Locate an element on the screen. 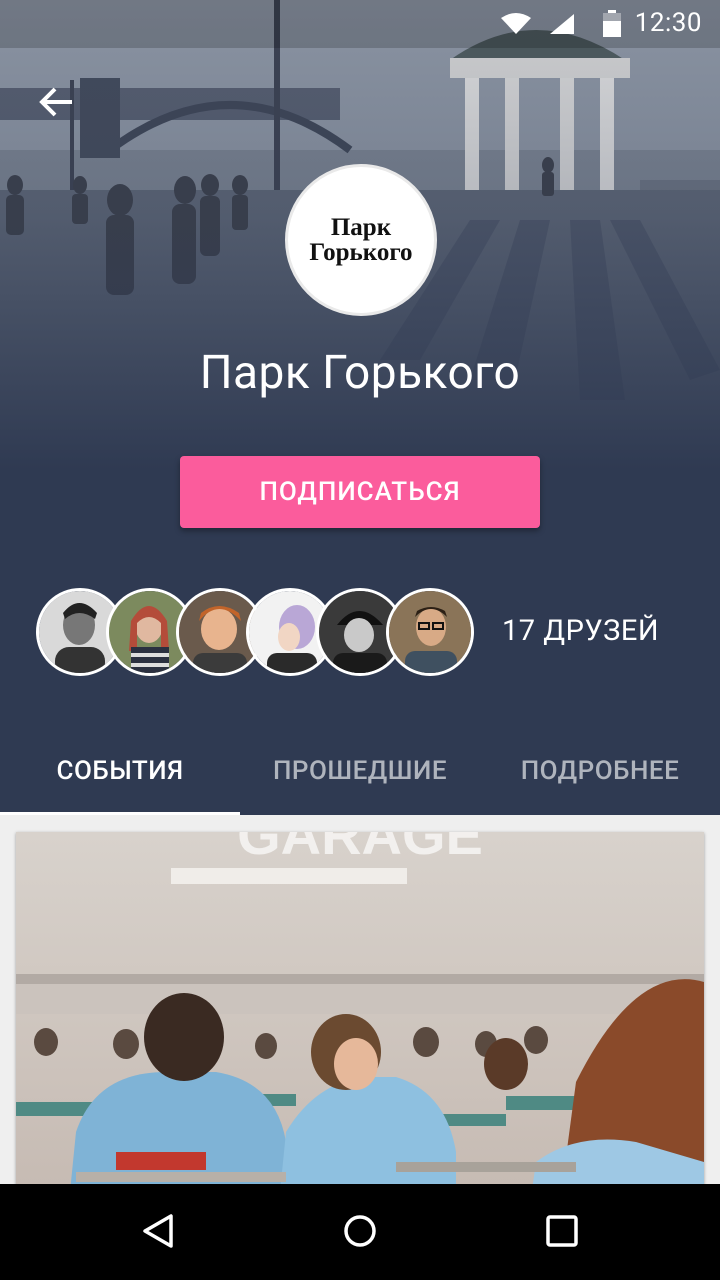  friend-avatar is located at coordinates (430, 632).